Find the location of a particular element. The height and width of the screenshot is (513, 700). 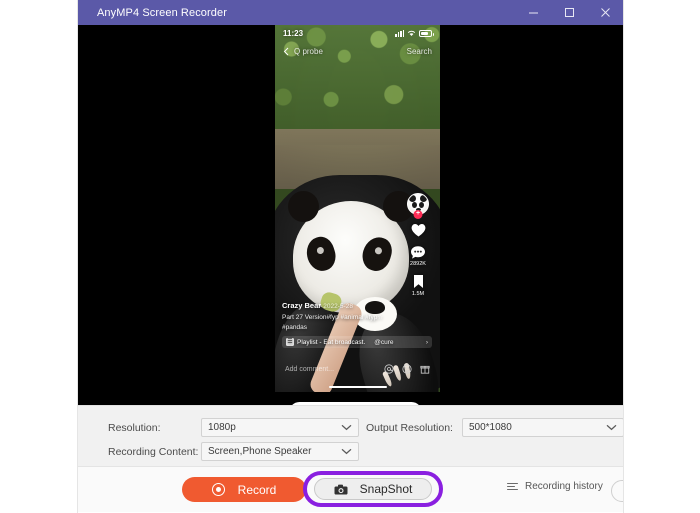

comment-button: 2892K is located at coordinates (418, 256).